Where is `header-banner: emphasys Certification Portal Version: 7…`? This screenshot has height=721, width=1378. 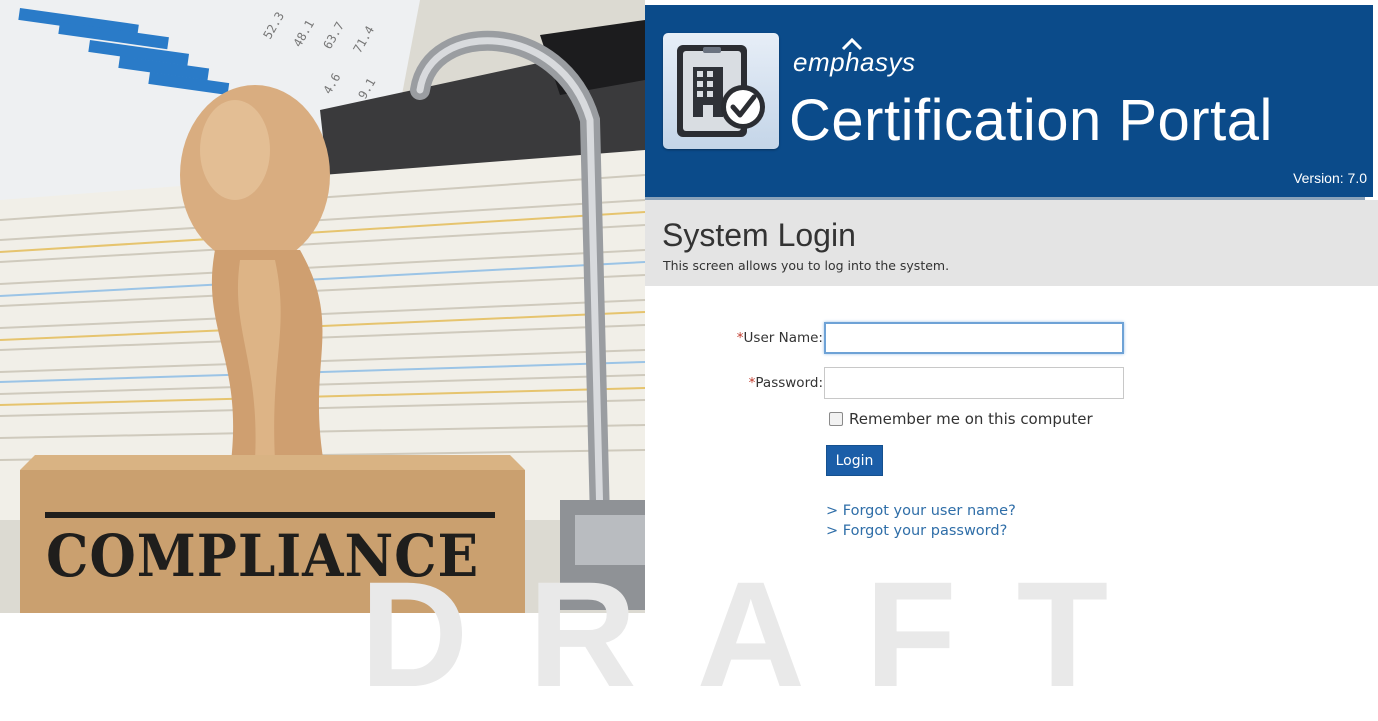
header-banner: emphasys Certification Portal Version: 7… is located at coordinates (1009, 101).